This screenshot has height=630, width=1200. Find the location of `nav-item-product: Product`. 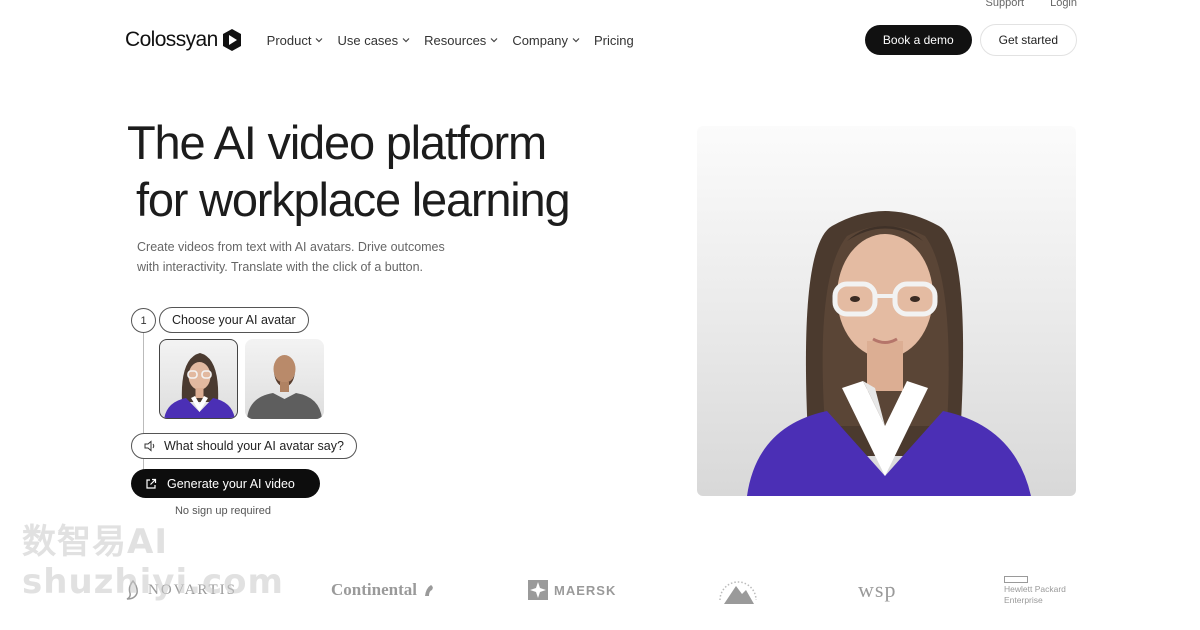

nav-item-product: Product is located at coordinates (295, 40).